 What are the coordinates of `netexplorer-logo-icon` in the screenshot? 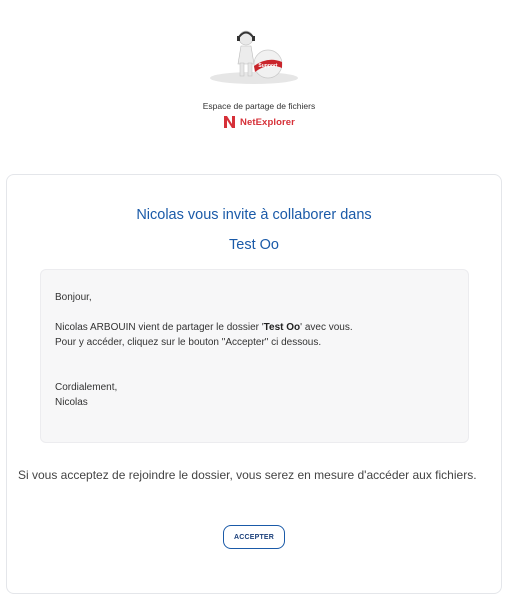 It's located at (230, 122).